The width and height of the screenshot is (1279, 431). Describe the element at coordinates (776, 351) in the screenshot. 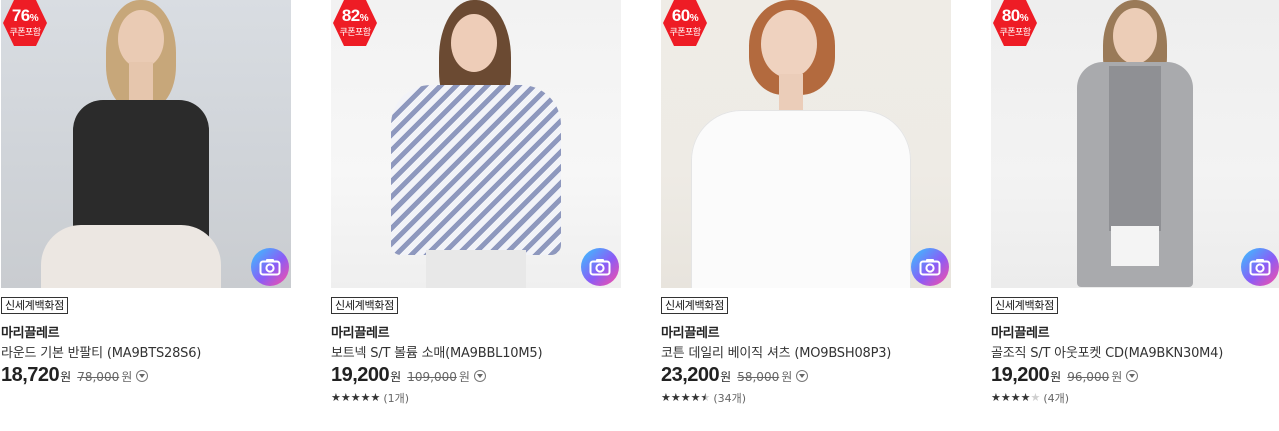

I see `product-name: 코튼 데일리 베이직 셔츠 (MO9BSH08P3)` at that location.